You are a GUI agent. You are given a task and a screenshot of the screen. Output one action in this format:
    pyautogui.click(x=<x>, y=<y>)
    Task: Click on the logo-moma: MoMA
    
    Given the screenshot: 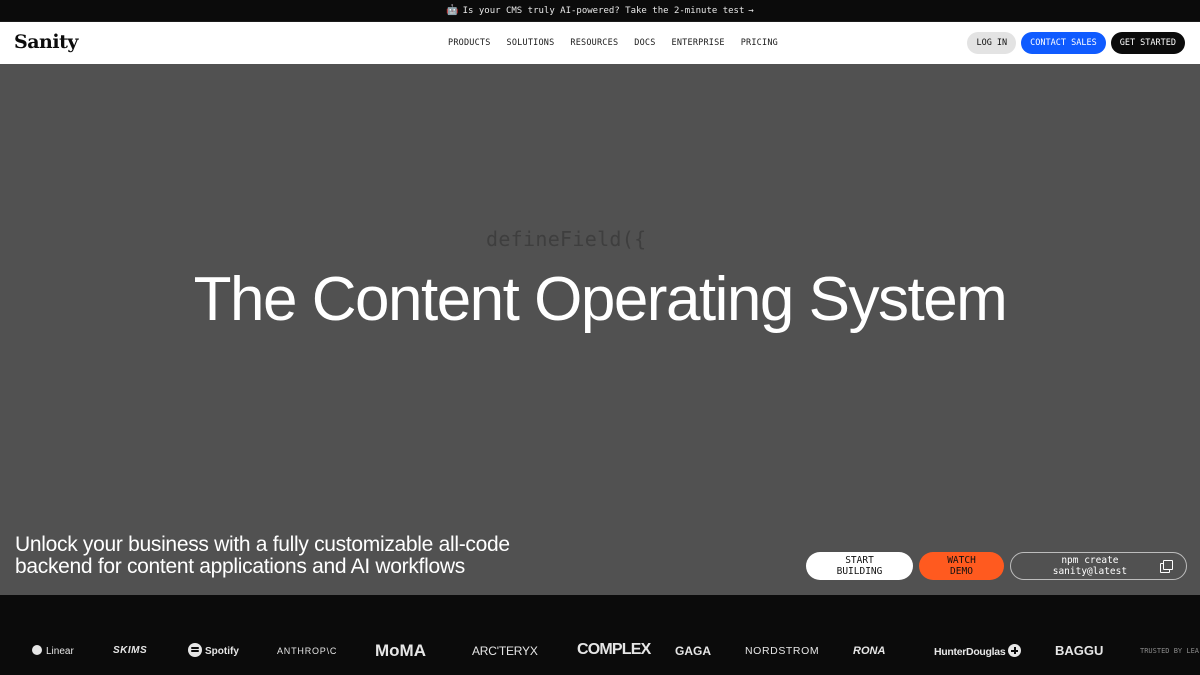 What is the action you would take?
    pyautogui.click(x=400, y=650)
    